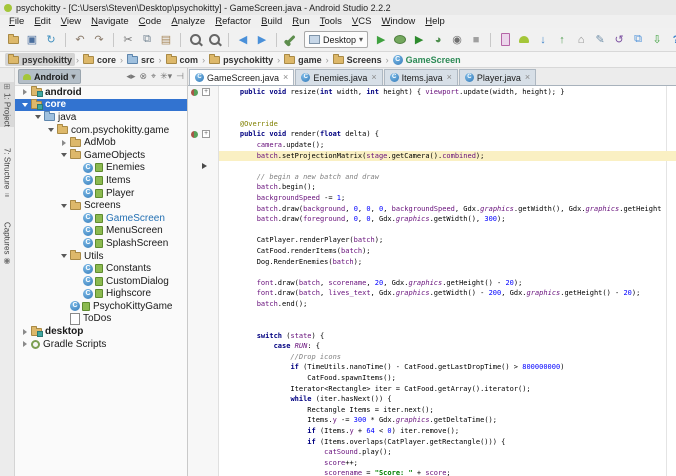 The width and height of the screenshot is (676, 476). What do you see at coordinates (101, 117) in the screenshot?
I see `tree-item-java: java` at bounding box center [101, 117].